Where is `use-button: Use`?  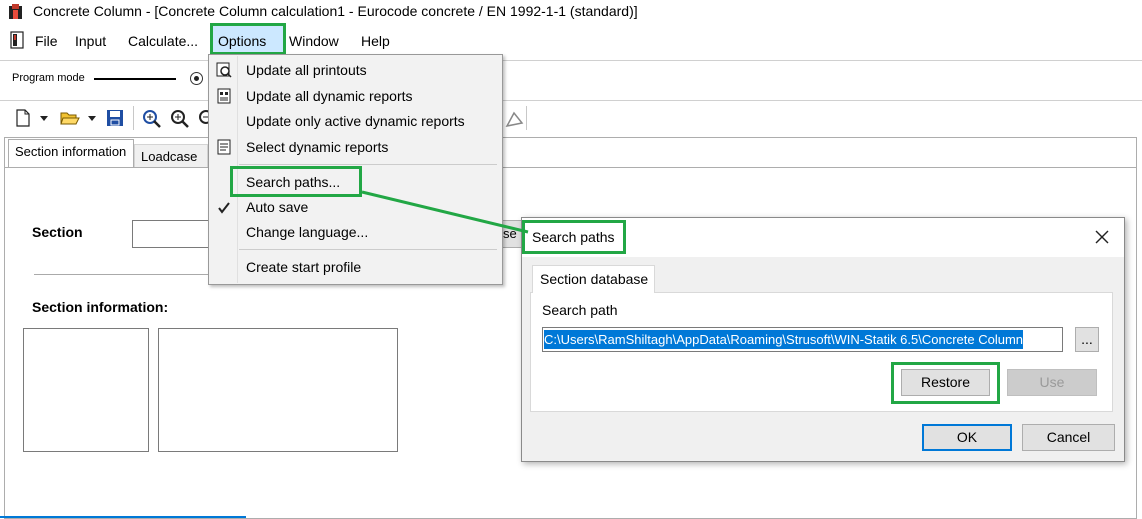 use-button: Use is located at coordinates (1052, 382).